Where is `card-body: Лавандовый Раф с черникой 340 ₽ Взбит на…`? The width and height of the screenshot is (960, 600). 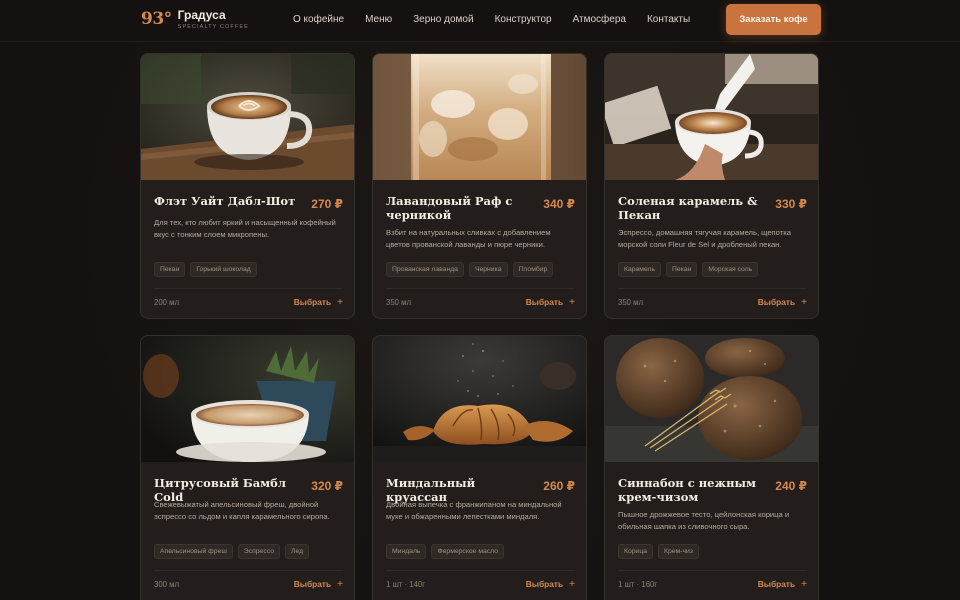 card-body: Лавандовый Раф с черникой 340 ₽ Взбит на… is located at coordinates (479, 249).